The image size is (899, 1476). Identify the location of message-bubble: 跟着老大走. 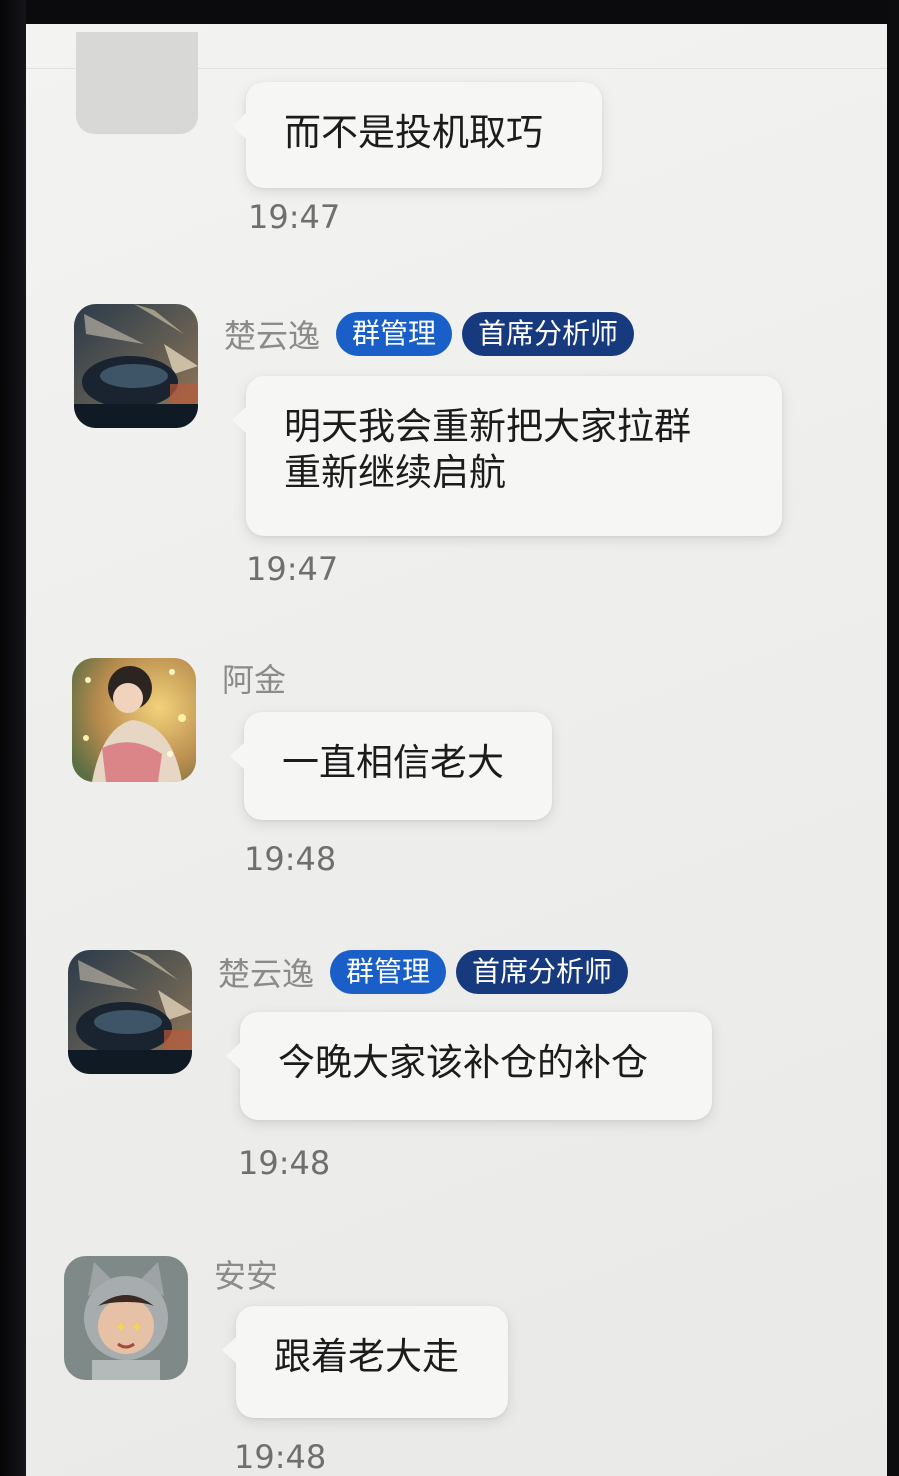
(365, 1362).